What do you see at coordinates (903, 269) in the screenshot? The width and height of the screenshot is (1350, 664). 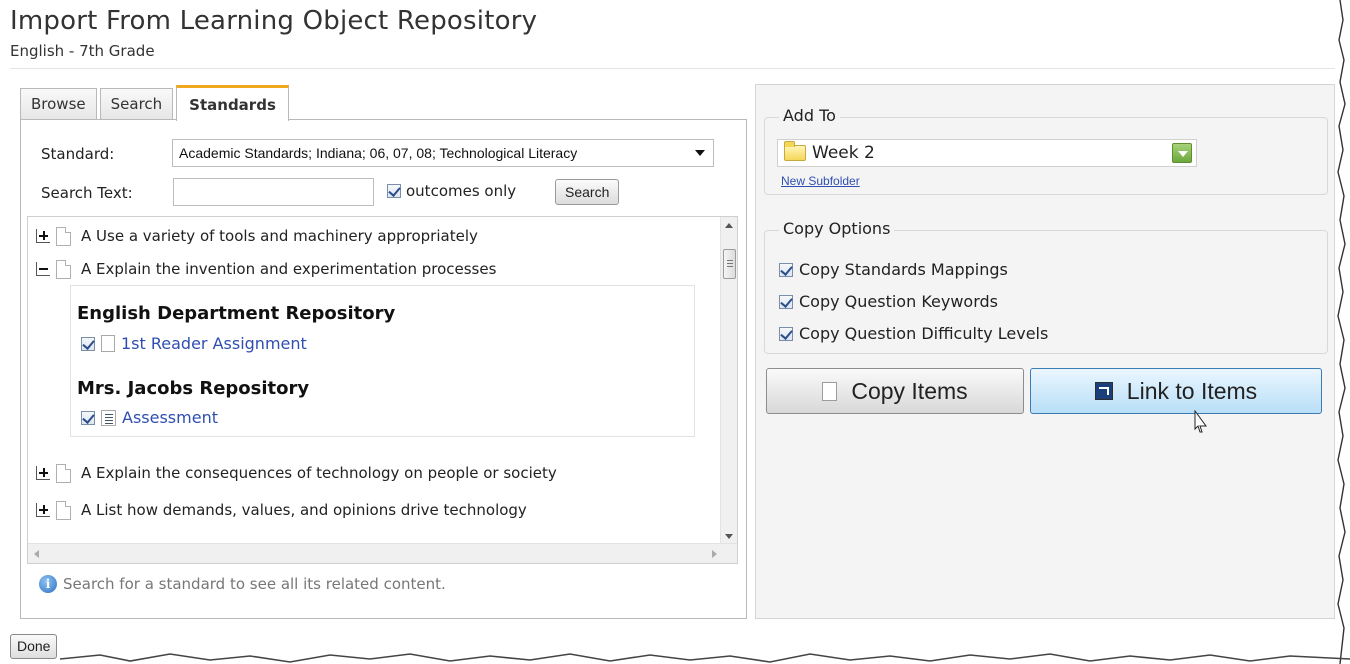 I see `option-label: Copy Standards Mappings` at bounding box center [903, 269].